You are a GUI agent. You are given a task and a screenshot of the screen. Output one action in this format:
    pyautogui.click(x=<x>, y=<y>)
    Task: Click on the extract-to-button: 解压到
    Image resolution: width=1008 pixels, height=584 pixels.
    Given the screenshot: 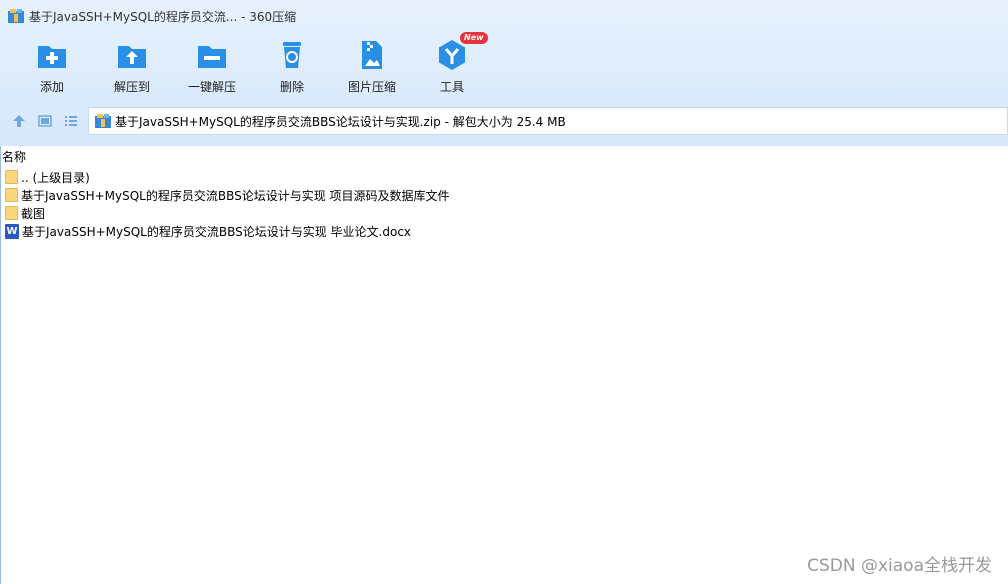 What is the action you would take?
    pyautogui.click(x=132, y=68)
    